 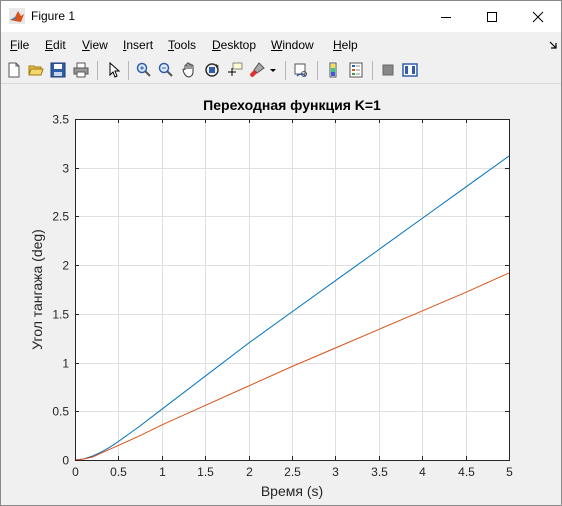 What do you see at coordinates (335, 472) in the screenshot?
I see `x-tick-label: 3` at bounding box center [335, 472].